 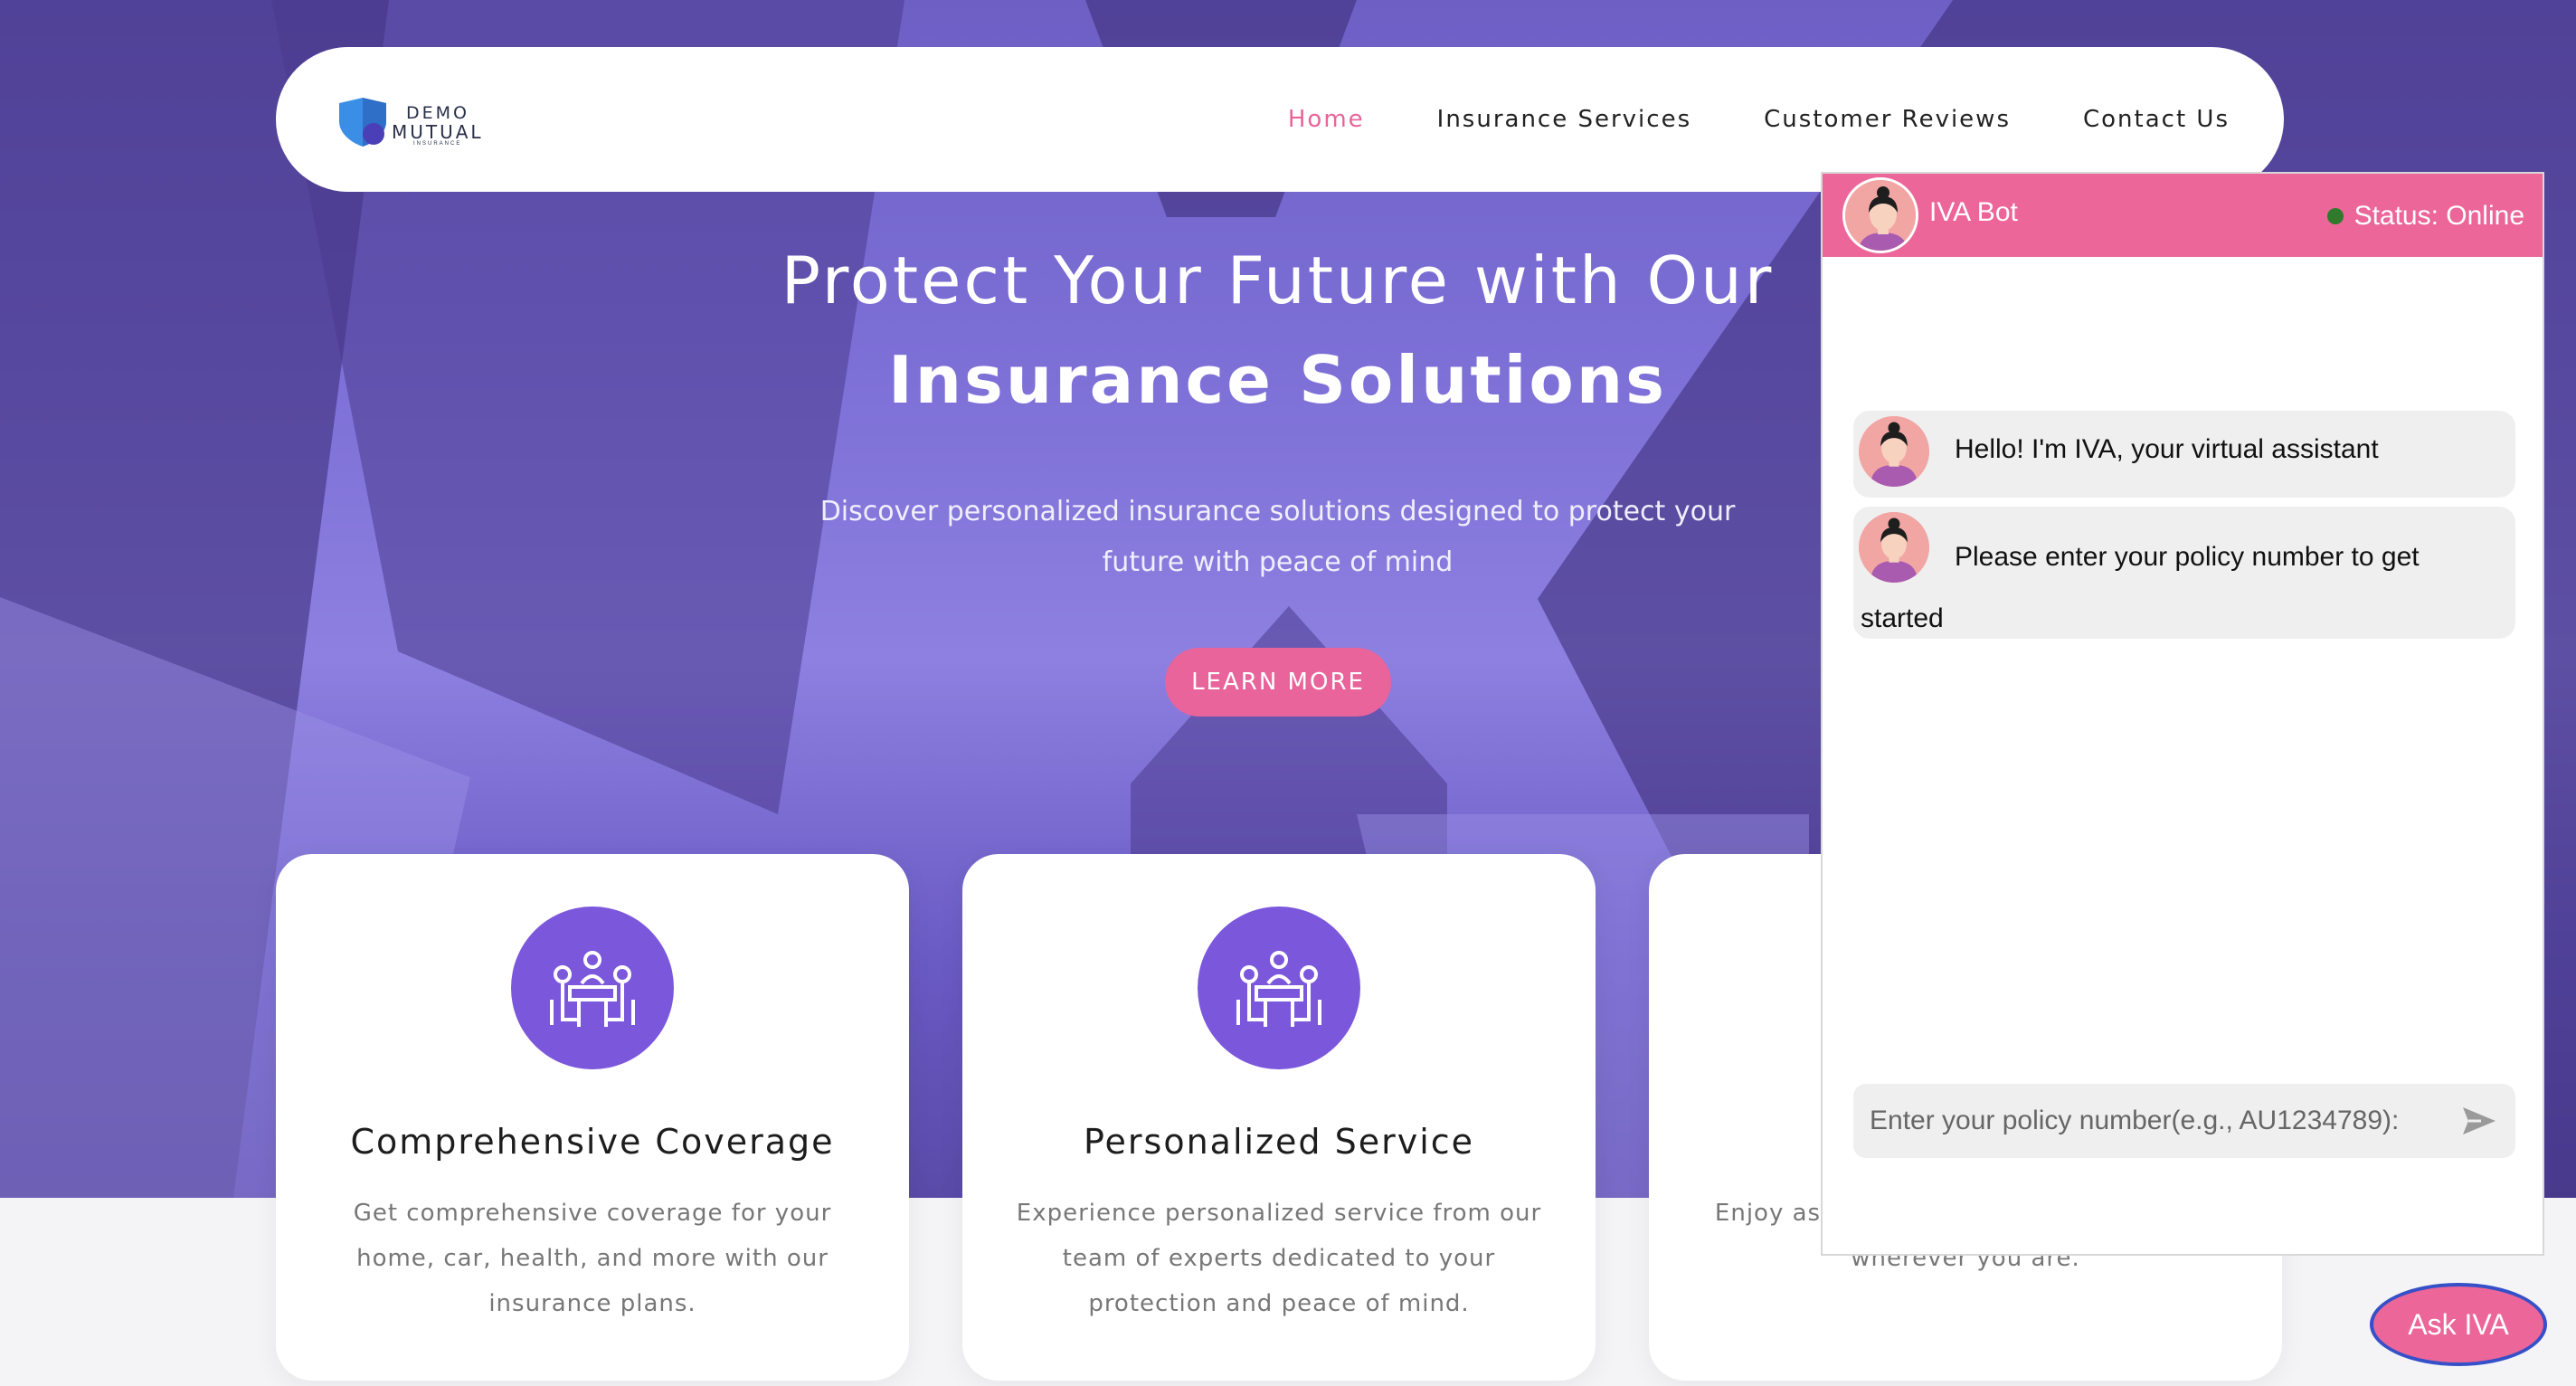 What do you see at coordinates (1326, 119) in the screenshot?
I see `nav-home: Home` at bounding box center [1326, 119].